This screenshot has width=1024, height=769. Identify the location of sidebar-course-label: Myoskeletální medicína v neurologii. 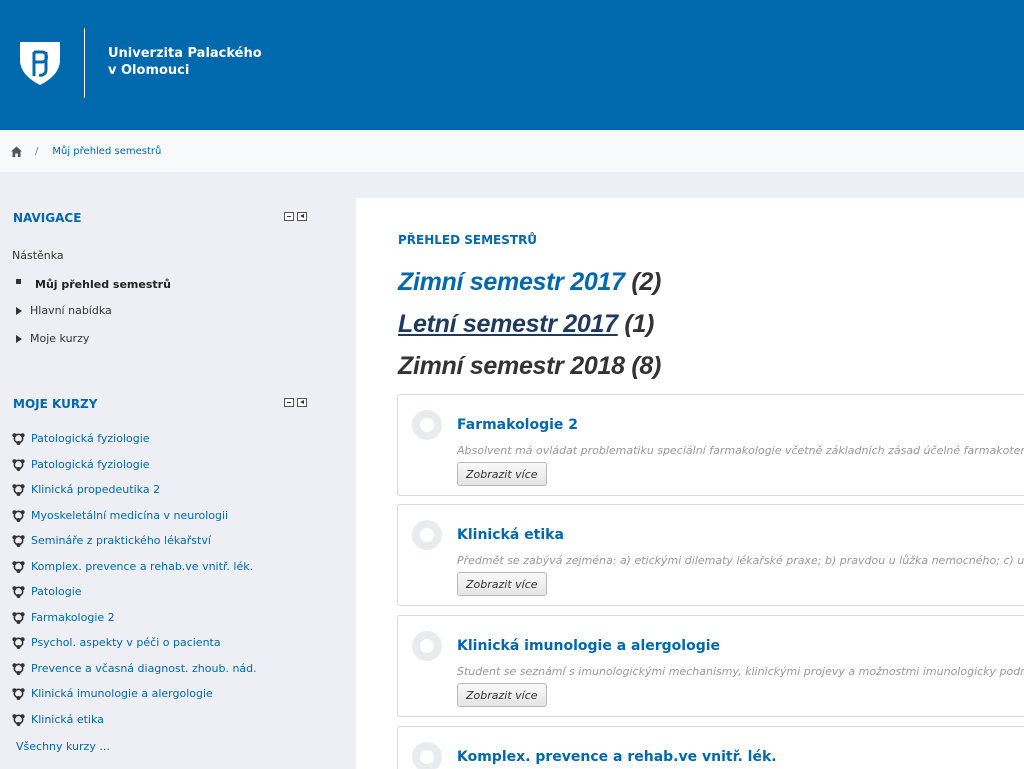
(130, 515).